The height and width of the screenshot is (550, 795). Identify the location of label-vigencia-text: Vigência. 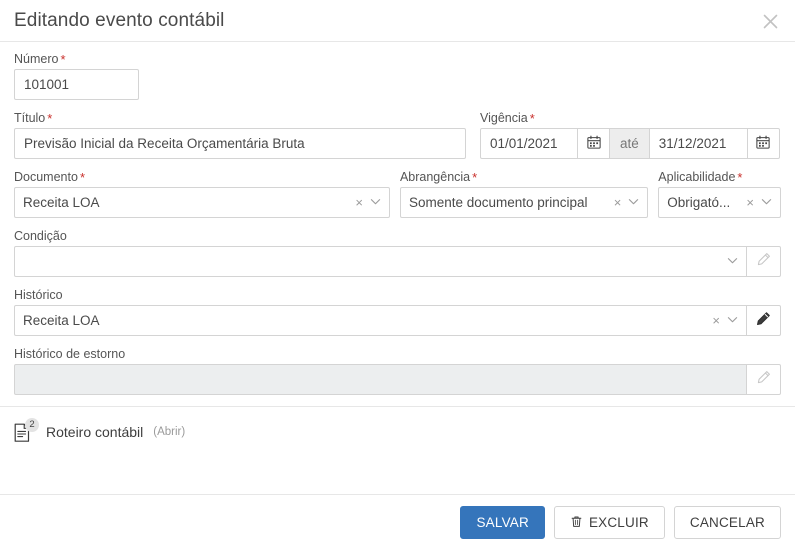
(504, 118).